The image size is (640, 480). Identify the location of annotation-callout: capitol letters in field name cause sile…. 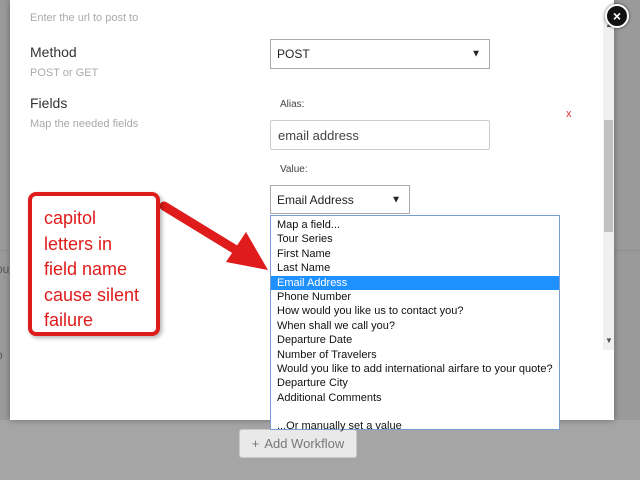
(94, 264).